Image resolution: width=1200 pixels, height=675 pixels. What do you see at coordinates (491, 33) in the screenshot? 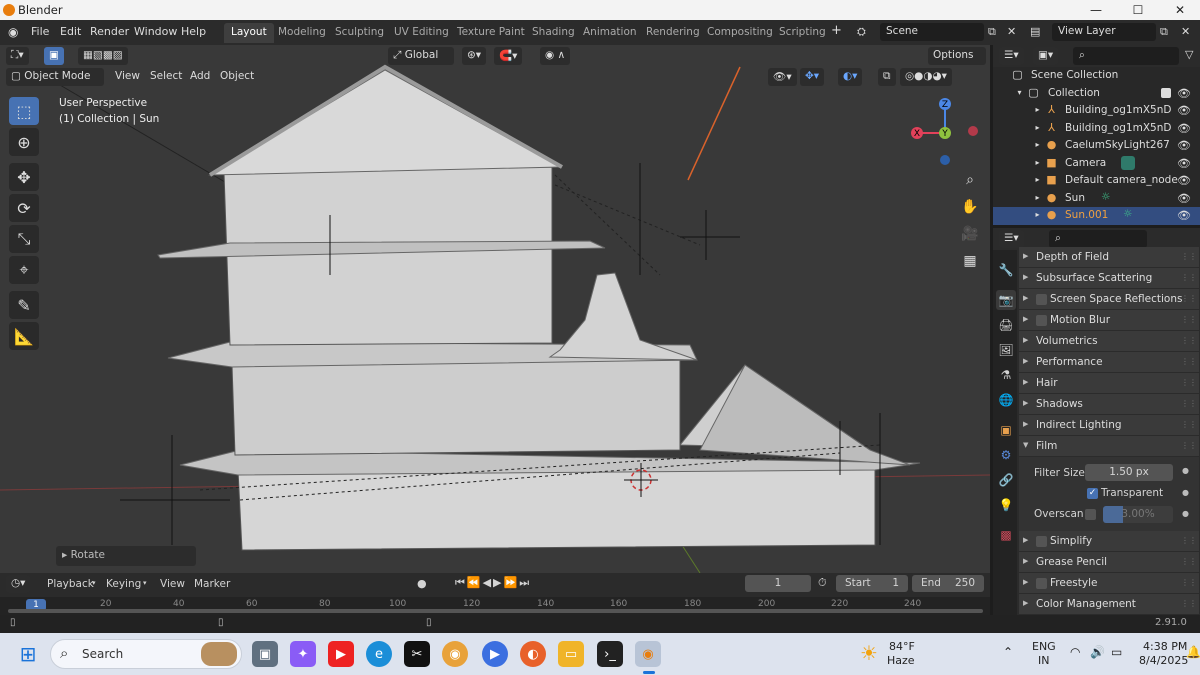
I see `tab-texture-paint: Texture Paint` at bounding box center [491, 33].